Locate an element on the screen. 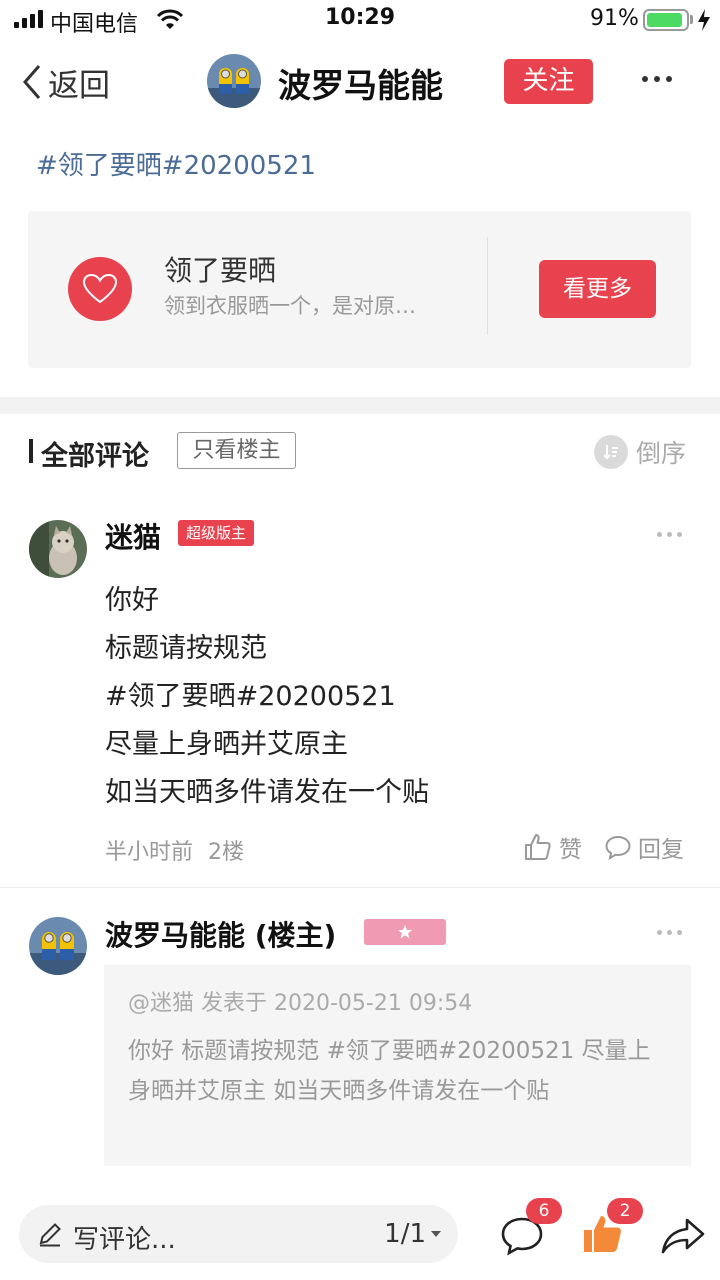  status-bar: 中国电信 10:29 91% is located at coordinates (360, 20).